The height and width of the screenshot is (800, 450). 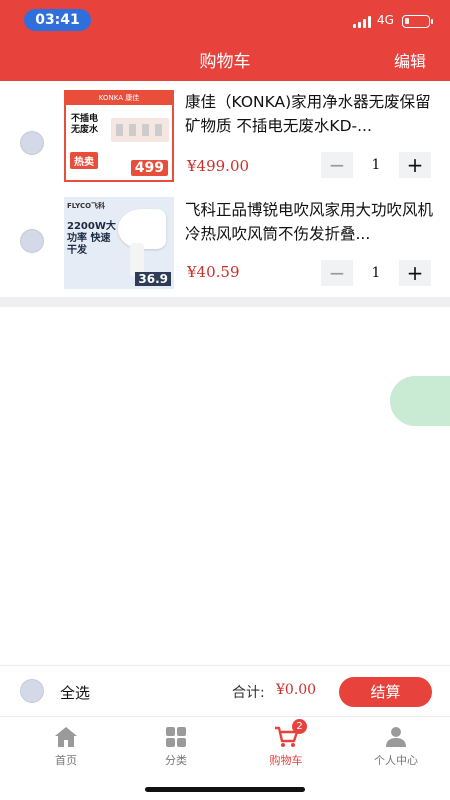 What do you see at coordinates (84, 160) in the screenshot?
I see `thumb-hot-label: 热卖` at bounding box center [84, 160].